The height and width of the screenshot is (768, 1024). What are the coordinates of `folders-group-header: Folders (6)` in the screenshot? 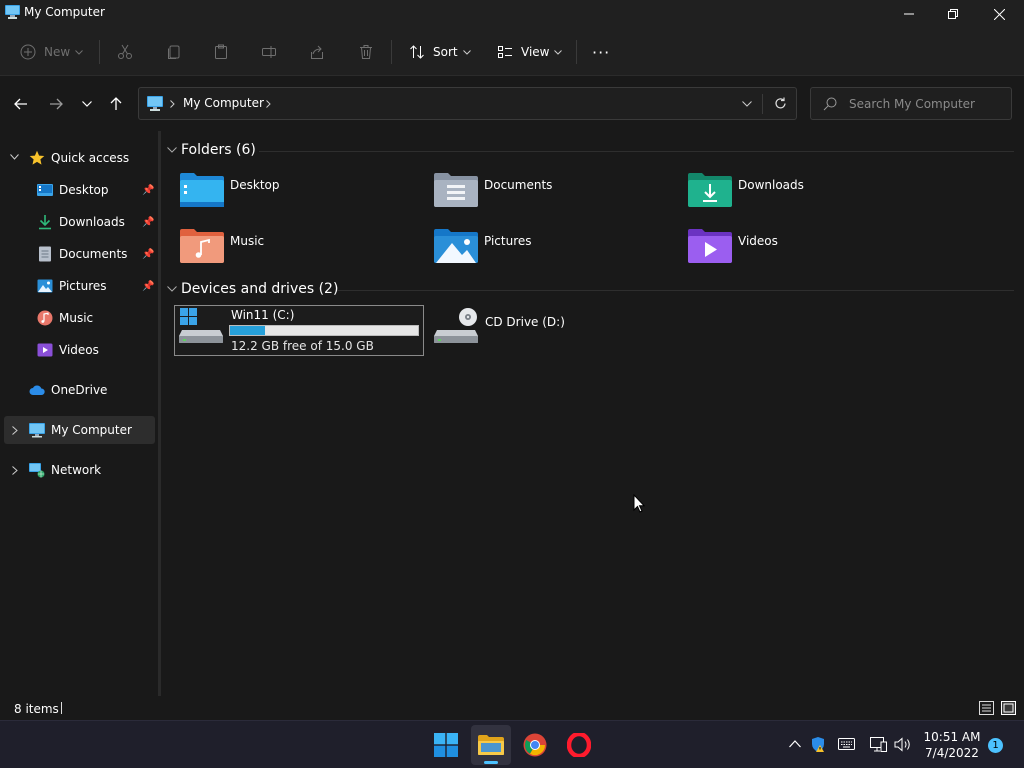 It's located at (218, 150).